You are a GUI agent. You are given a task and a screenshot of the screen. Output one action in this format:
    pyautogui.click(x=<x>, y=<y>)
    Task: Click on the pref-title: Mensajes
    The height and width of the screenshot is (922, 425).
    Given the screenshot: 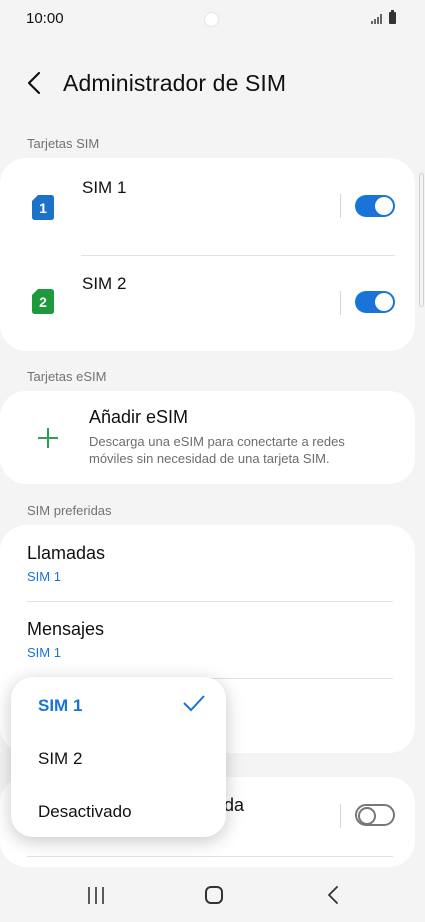 What is the action you would take?
    pyautogui.click(x=66, y=629)
    